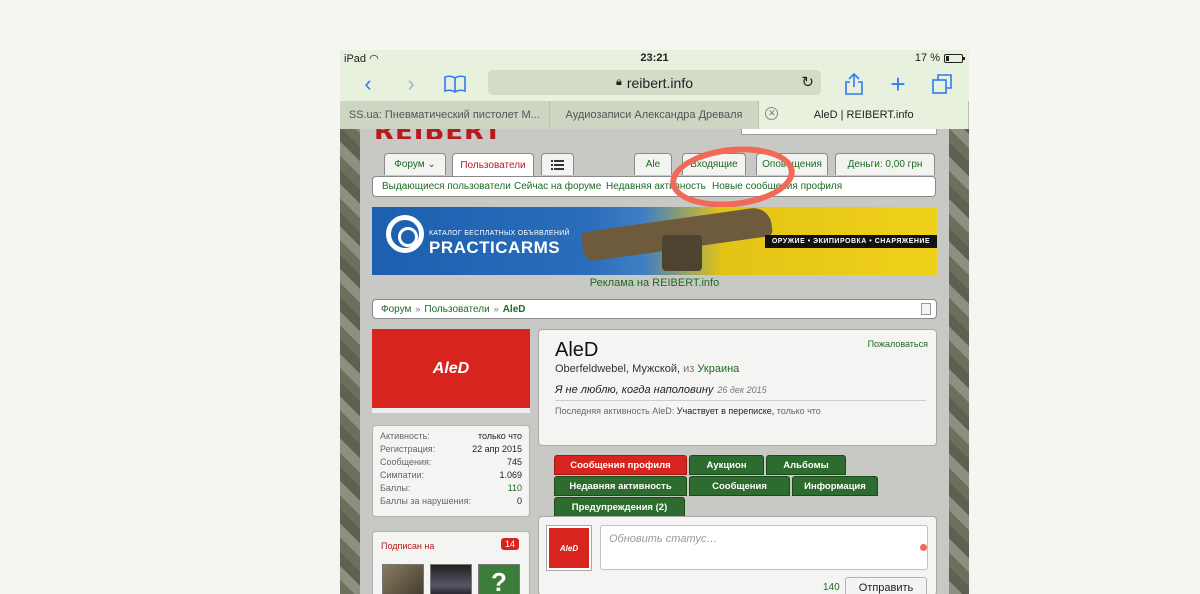  What do you see at coordinates (923, 547) in the screenshot?
I see `record-dot-icon` at bounding box center [923, 547].